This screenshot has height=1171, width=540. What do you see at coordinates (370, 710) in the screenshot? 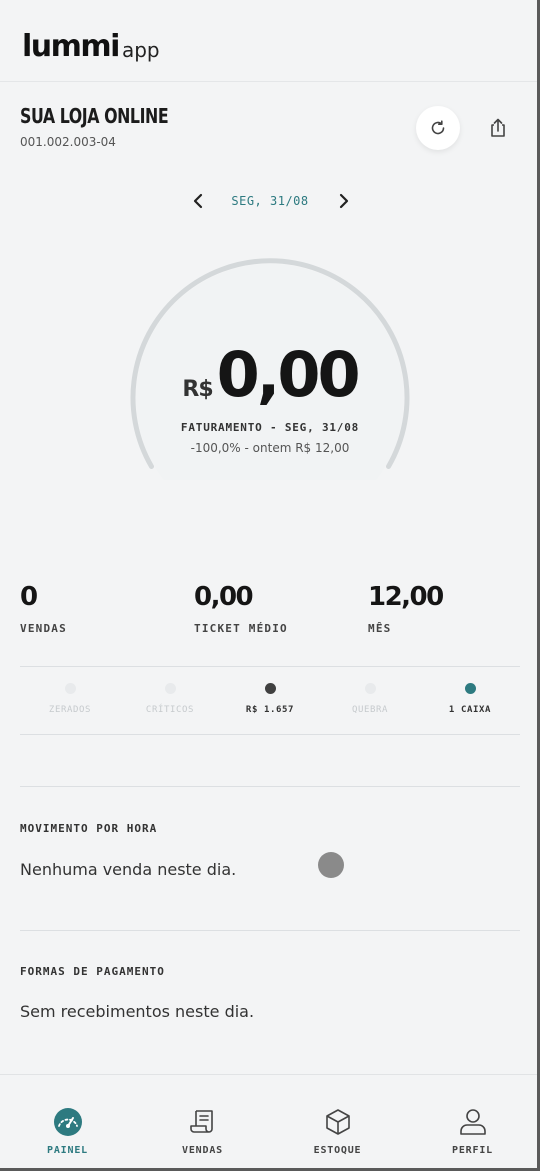
I see `indicator-label: QUEBRA` at bounding box center [370, 710].